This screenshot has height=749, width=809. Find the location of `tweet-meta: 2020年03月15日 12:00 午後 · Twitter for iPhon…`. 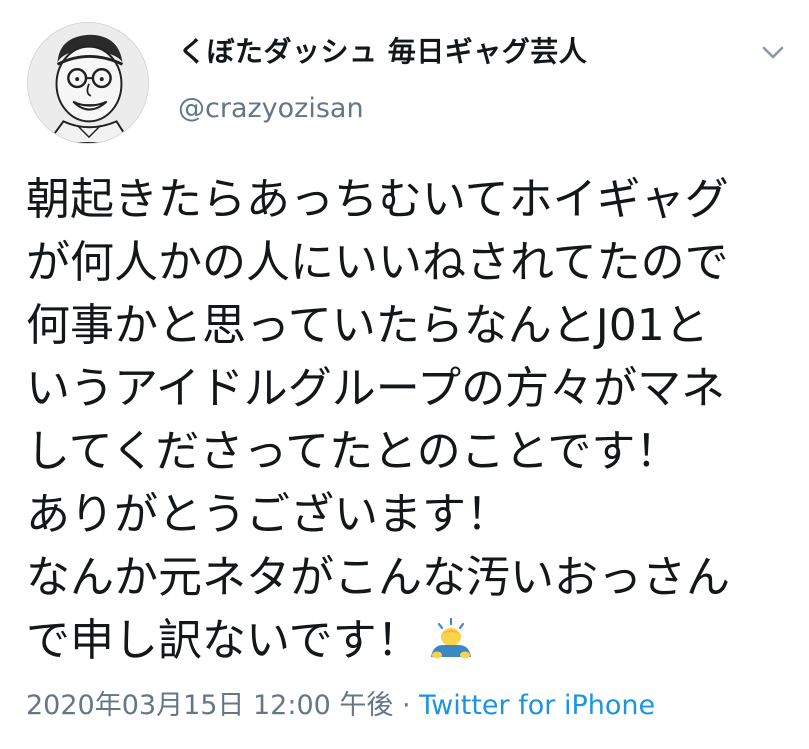

tweet-meta: 2020年03月15日 12:00 午後 · Twitter for iPhon… is located at coordinates (340, 702).